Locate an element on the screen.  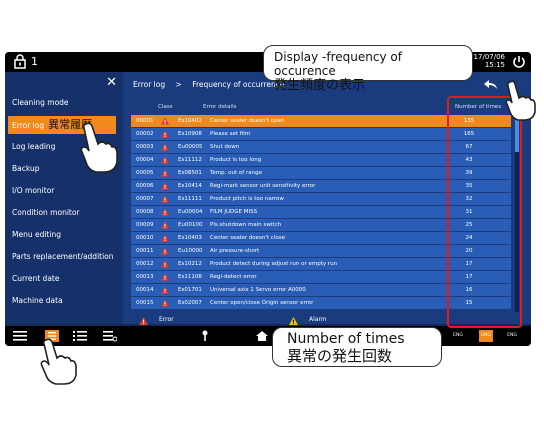
error-details: Temp. out of range is located at coordinates (236, 172).